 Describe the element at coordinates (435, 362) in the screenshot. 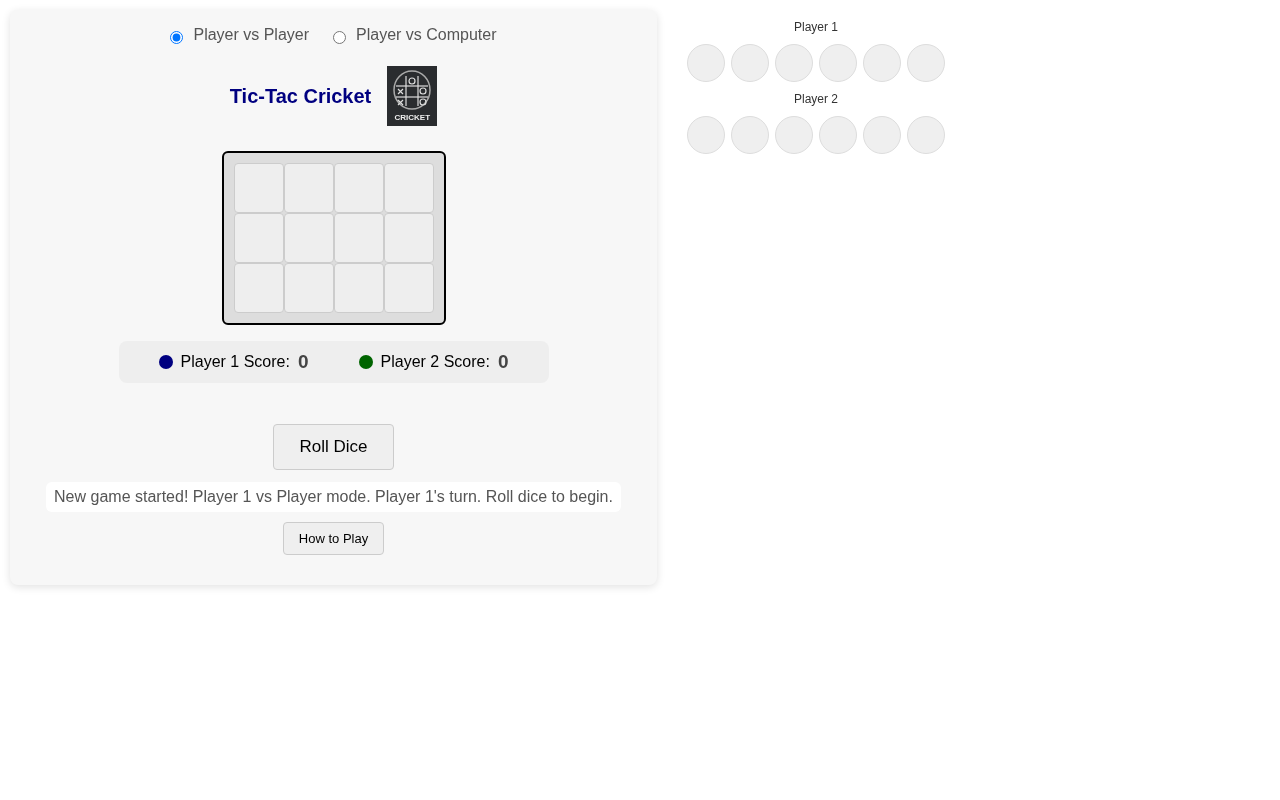

I see `score-label: Player 2 Score:` at that location.